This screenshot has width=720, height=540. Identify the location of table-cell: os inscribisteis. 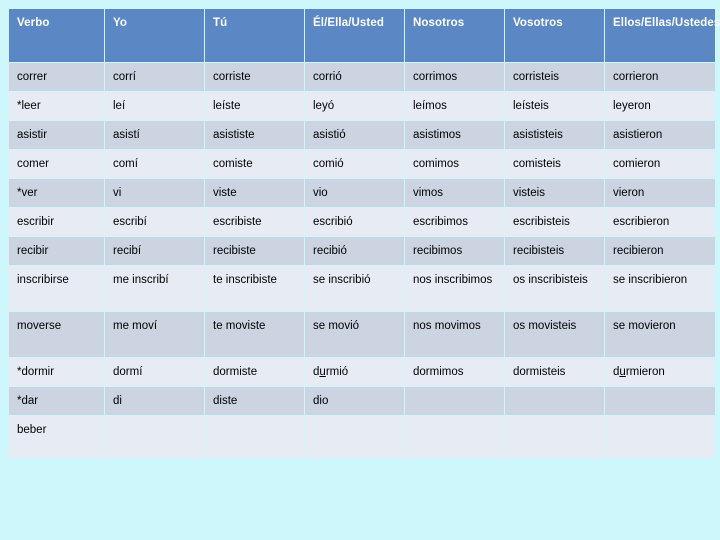
(554, 288).